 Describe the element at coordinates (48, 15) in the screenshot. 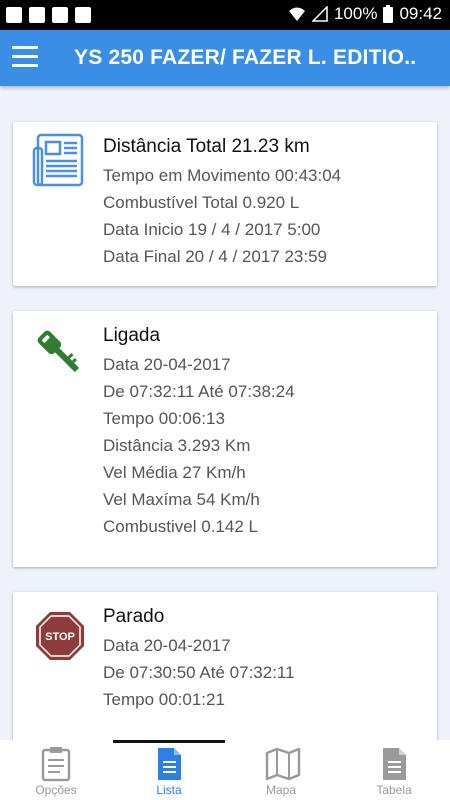

I see `notification-icons` at that location.